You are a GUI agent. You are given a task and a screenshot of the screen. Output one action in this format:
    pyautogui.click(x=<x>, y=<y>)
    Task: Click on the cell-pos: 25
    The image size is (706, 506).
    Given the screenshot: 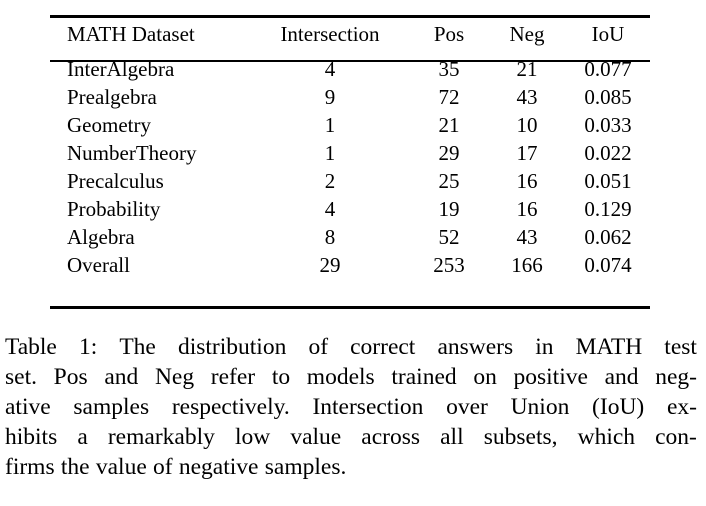 What is the action you would take?
    pyautogui.click(x=449, y=181)
    